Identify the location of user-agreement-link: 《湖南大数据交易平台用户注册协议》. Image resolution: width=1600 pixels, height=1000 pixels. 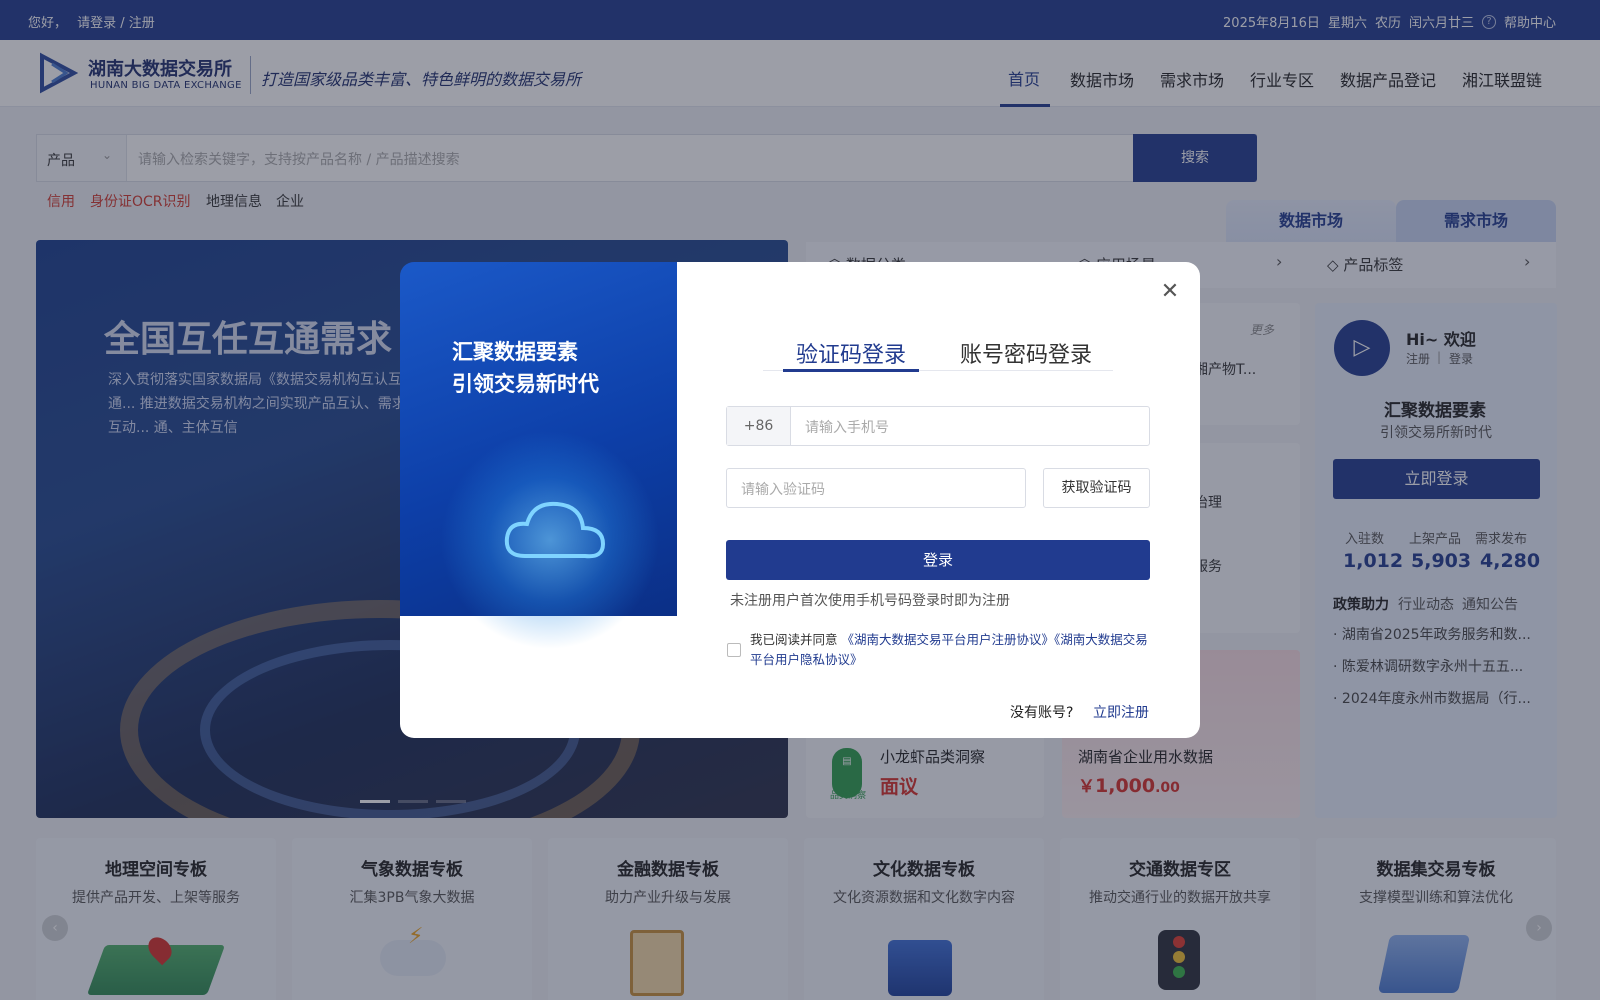
(948, 639).